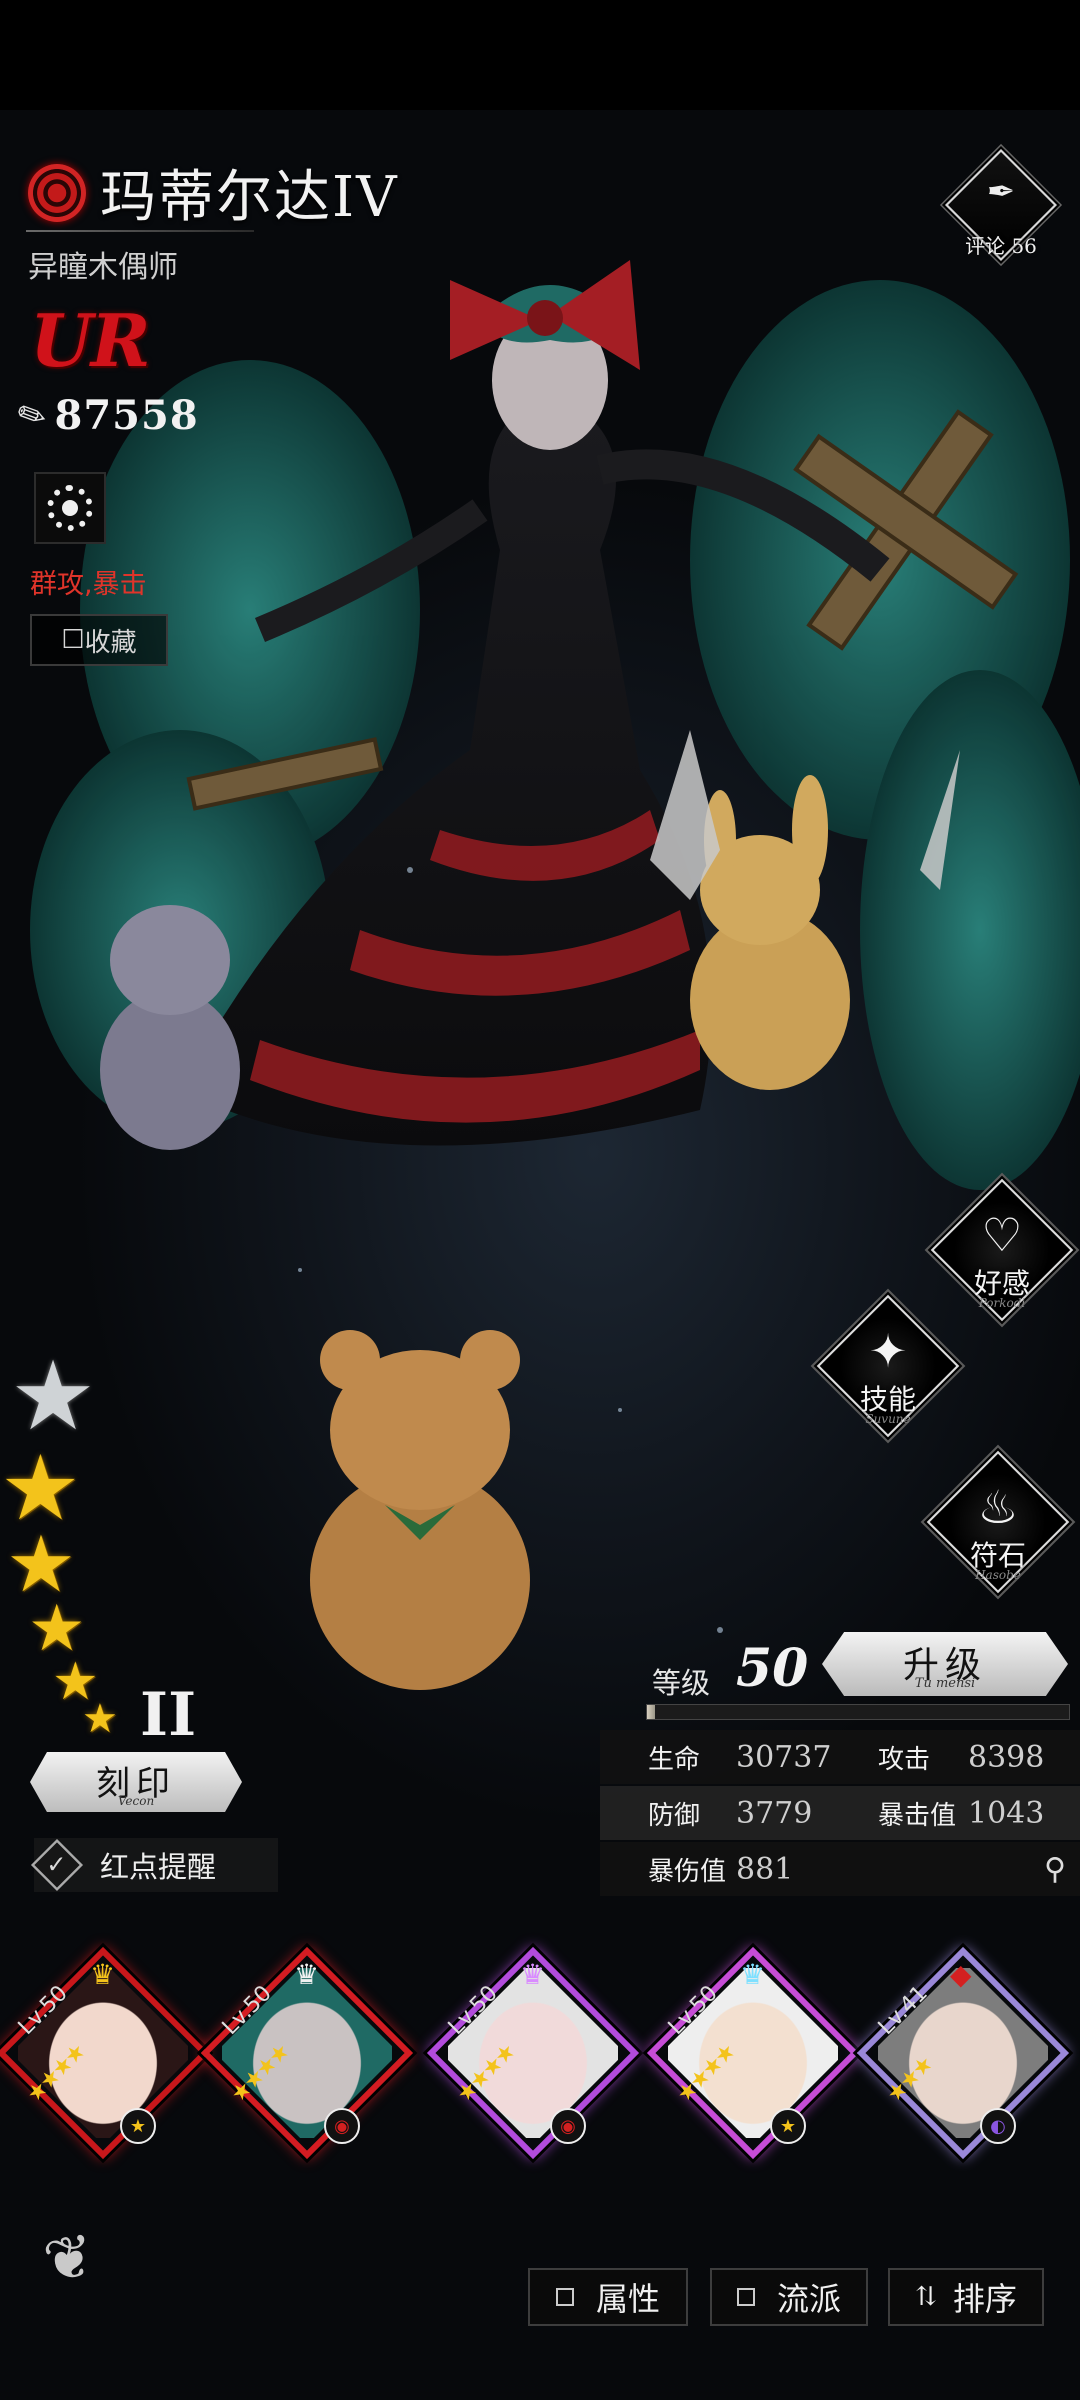 This screenshot has height=2400, width=1080. I want to click on class-tags: 群攻,暴击, so click(88, 584).